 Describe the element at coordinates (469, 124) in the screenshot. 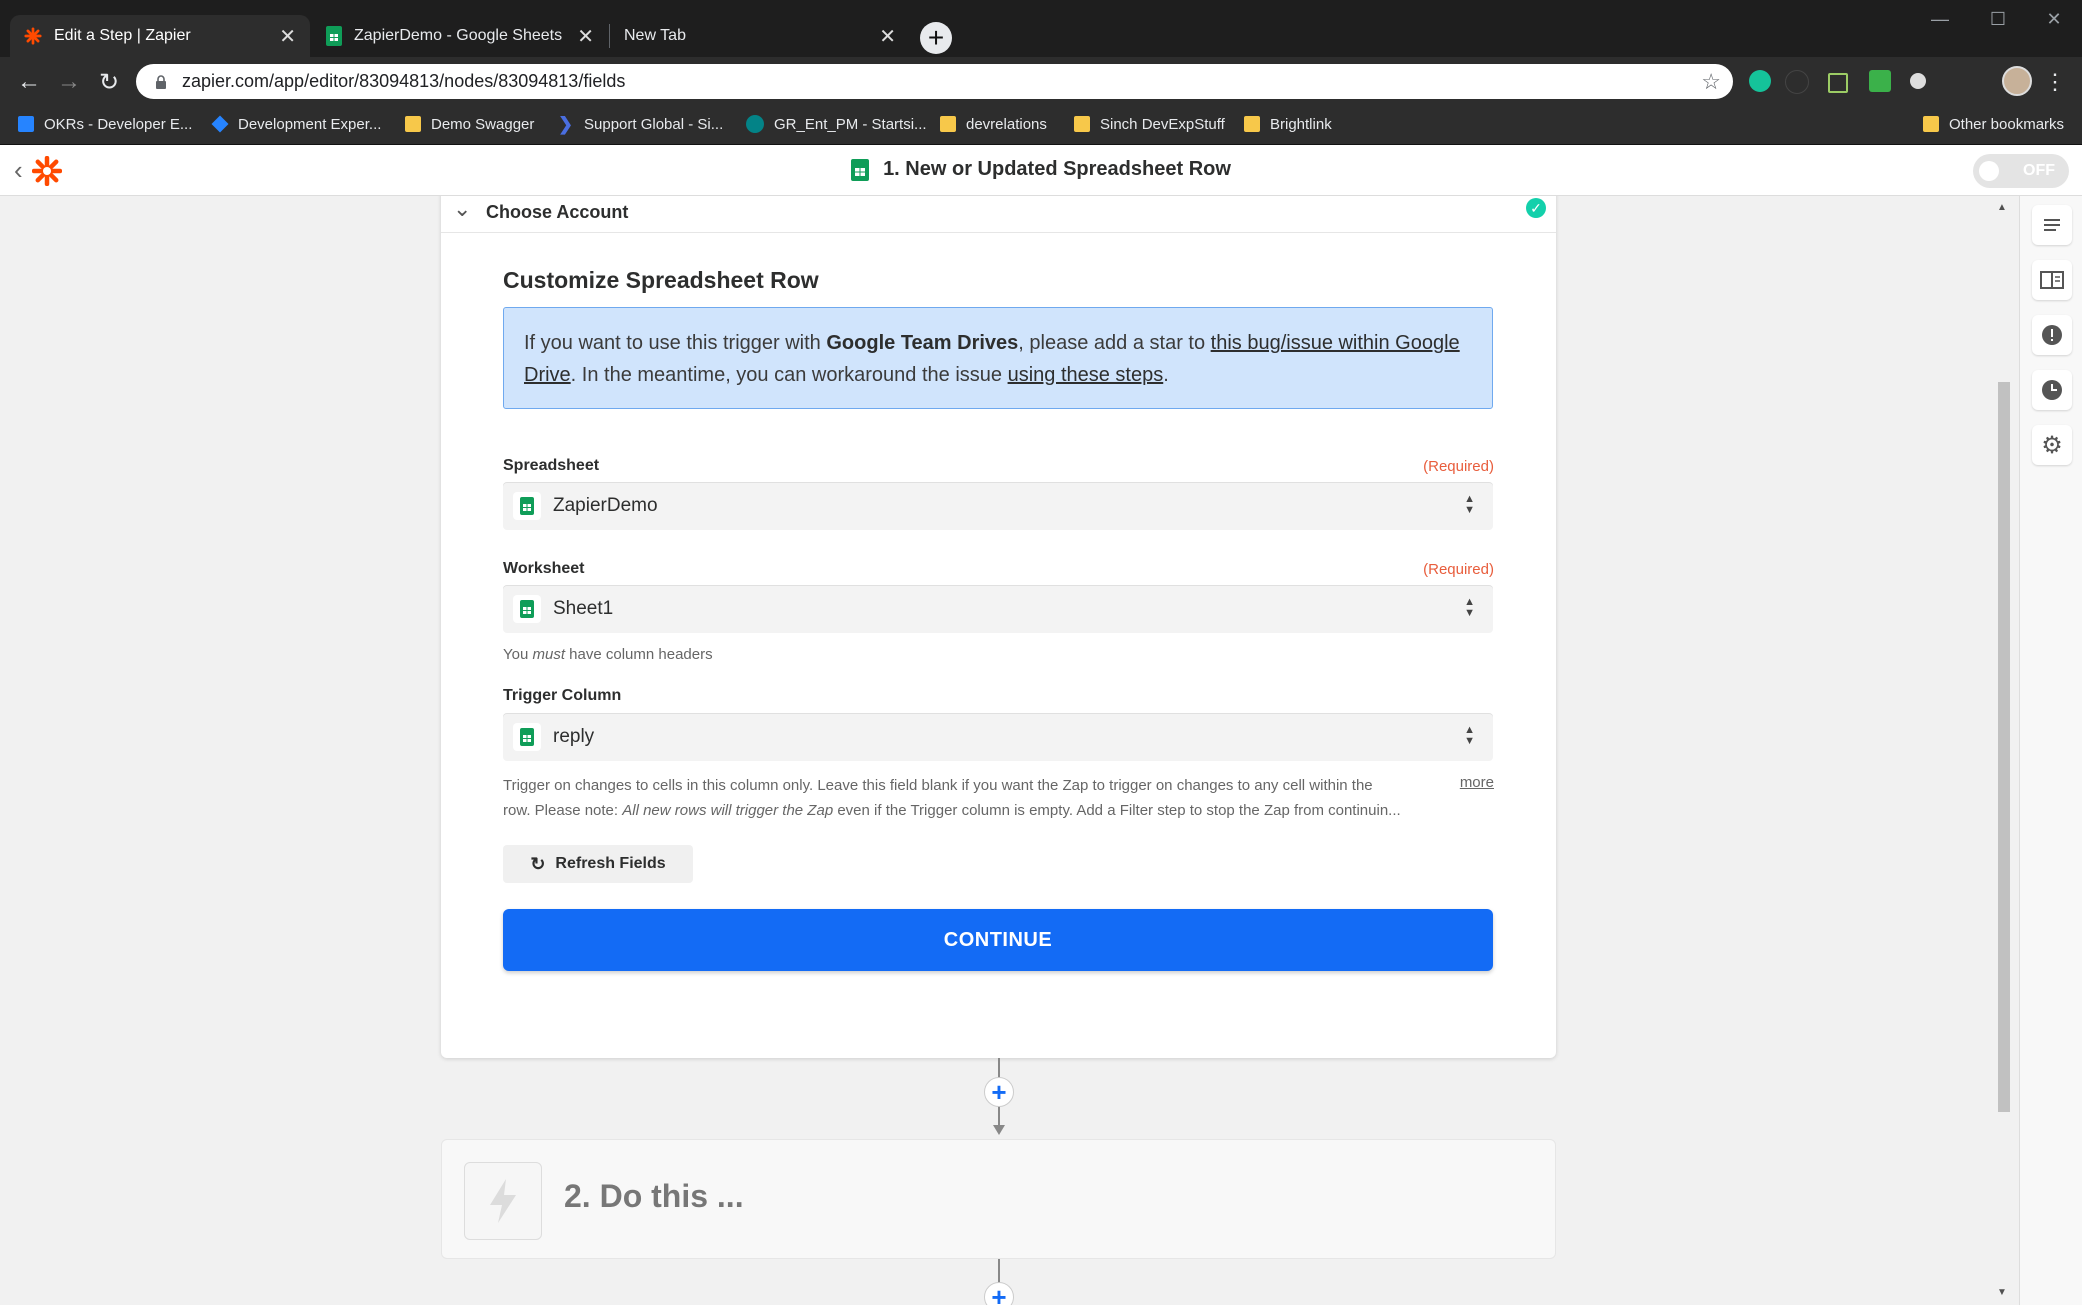

I see `bookmark-demo-swagger: Demo Swagger` at that location.